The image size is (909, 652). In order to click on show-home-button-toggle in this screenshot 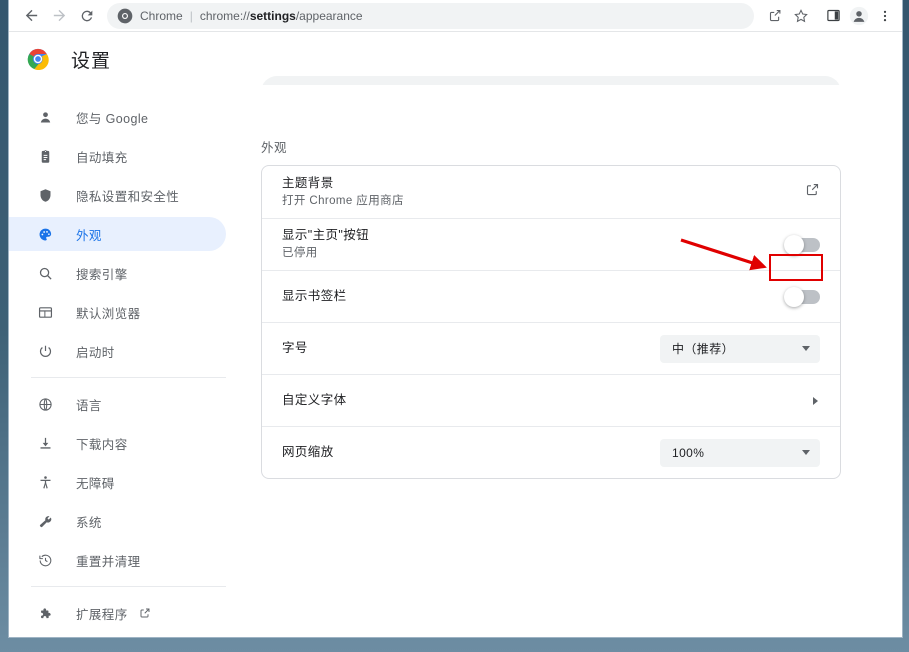, I will do `click(802, 244)`.